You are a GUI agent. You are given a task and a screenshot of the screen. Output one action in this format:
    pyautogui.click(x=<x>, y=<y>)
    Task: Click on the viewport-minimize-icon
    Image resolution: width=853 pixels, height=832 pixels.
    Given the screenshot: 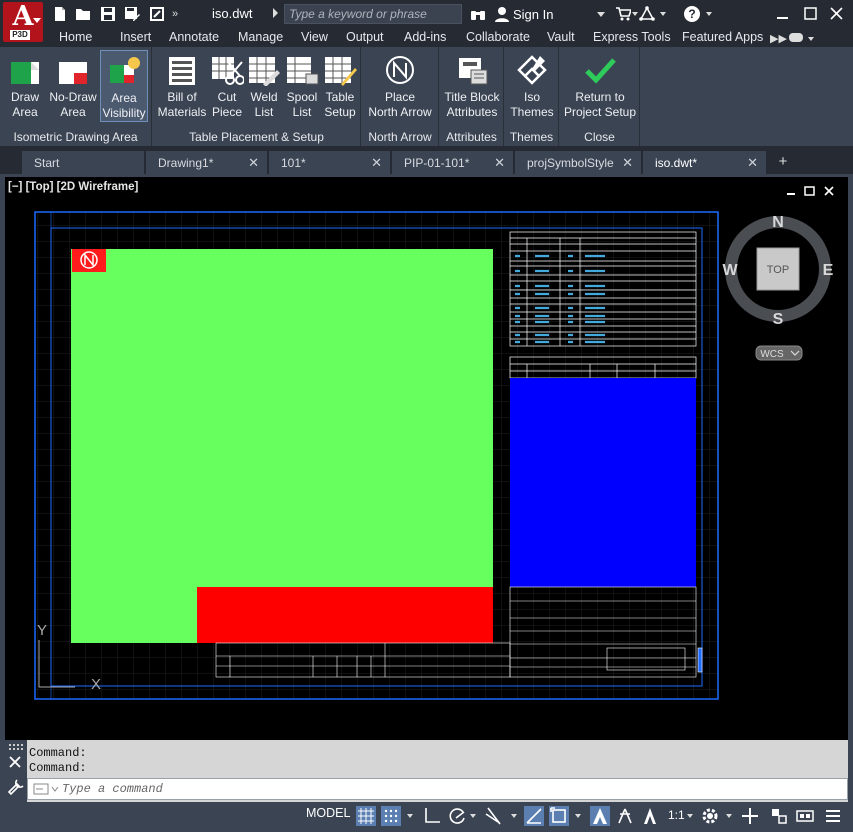 What is the action you would take?
    pyautogui.click(x=791, y=194)
    